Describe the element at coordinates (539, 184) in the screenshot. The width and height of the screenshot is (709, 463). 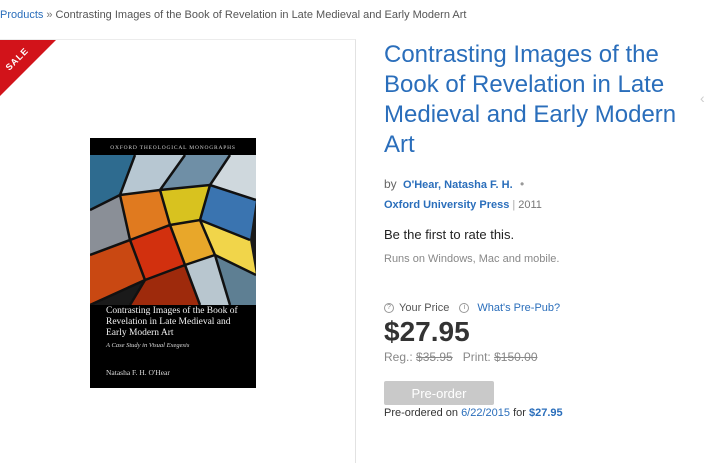
I see `byline: by O'Hear, Natasha F. H. •` at that location.